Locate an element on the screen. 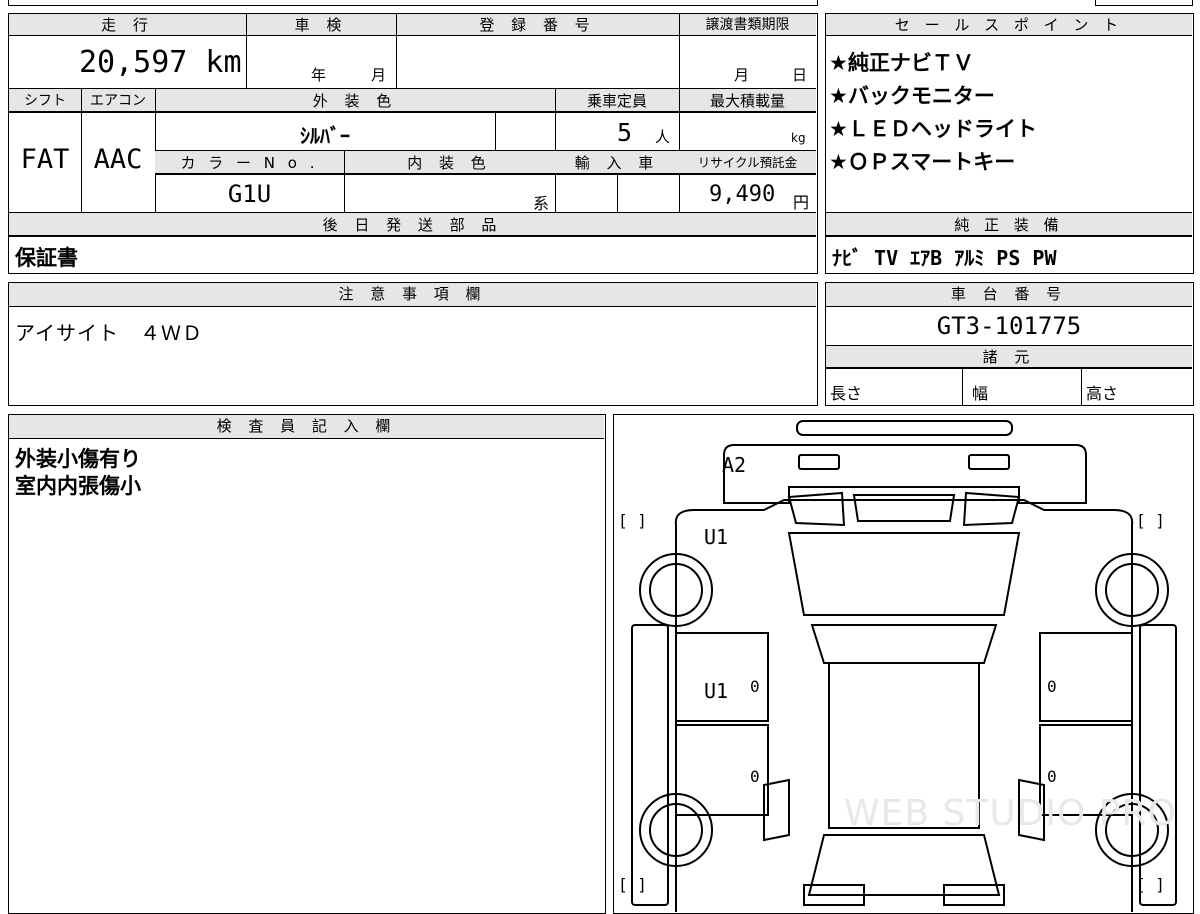 Image resolution: width=1200 pixels, height=914 pixels. roof-front is located at coordinates (904, 644).